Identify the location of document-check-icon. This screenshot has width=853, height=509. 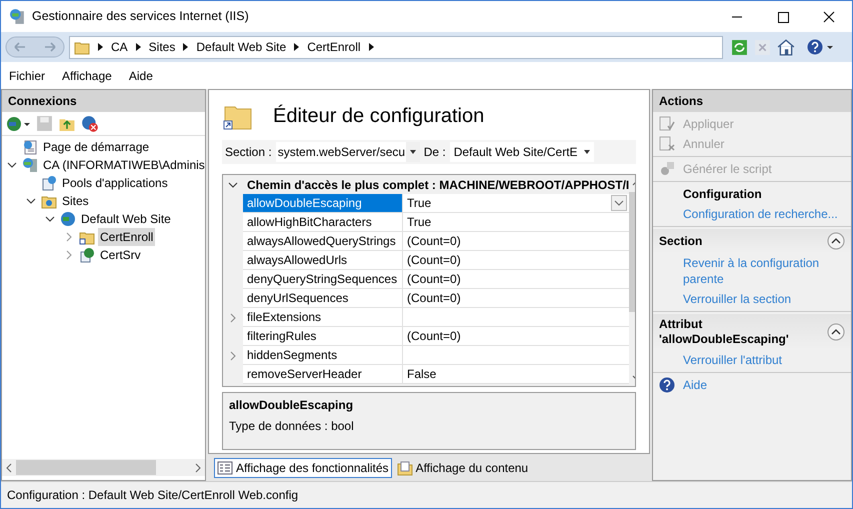
(667, 124).